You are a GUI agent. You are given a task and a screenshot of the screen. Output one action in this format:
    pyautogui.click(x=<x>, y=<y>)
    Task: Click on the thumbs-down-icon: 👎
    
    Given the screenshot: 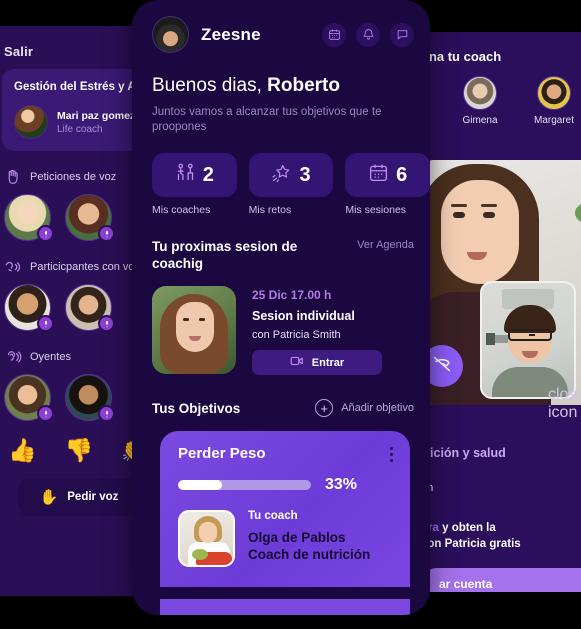 What is the action you would take?
    pyautogui.click(x=79, y=450)
    